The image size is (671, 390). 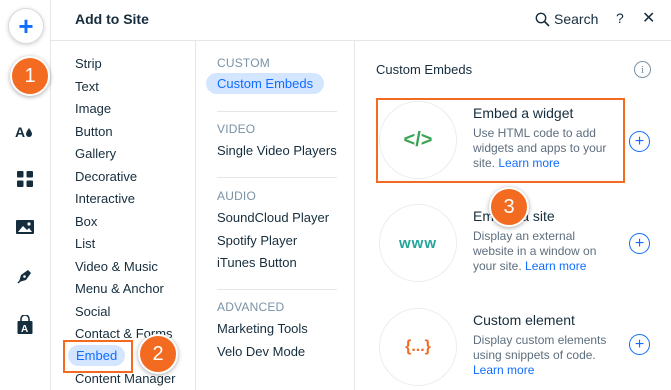 What do you see at coordinates (642, 69) in the screenshot?
I see `info-icon: i` at bounding box center [642, 69].